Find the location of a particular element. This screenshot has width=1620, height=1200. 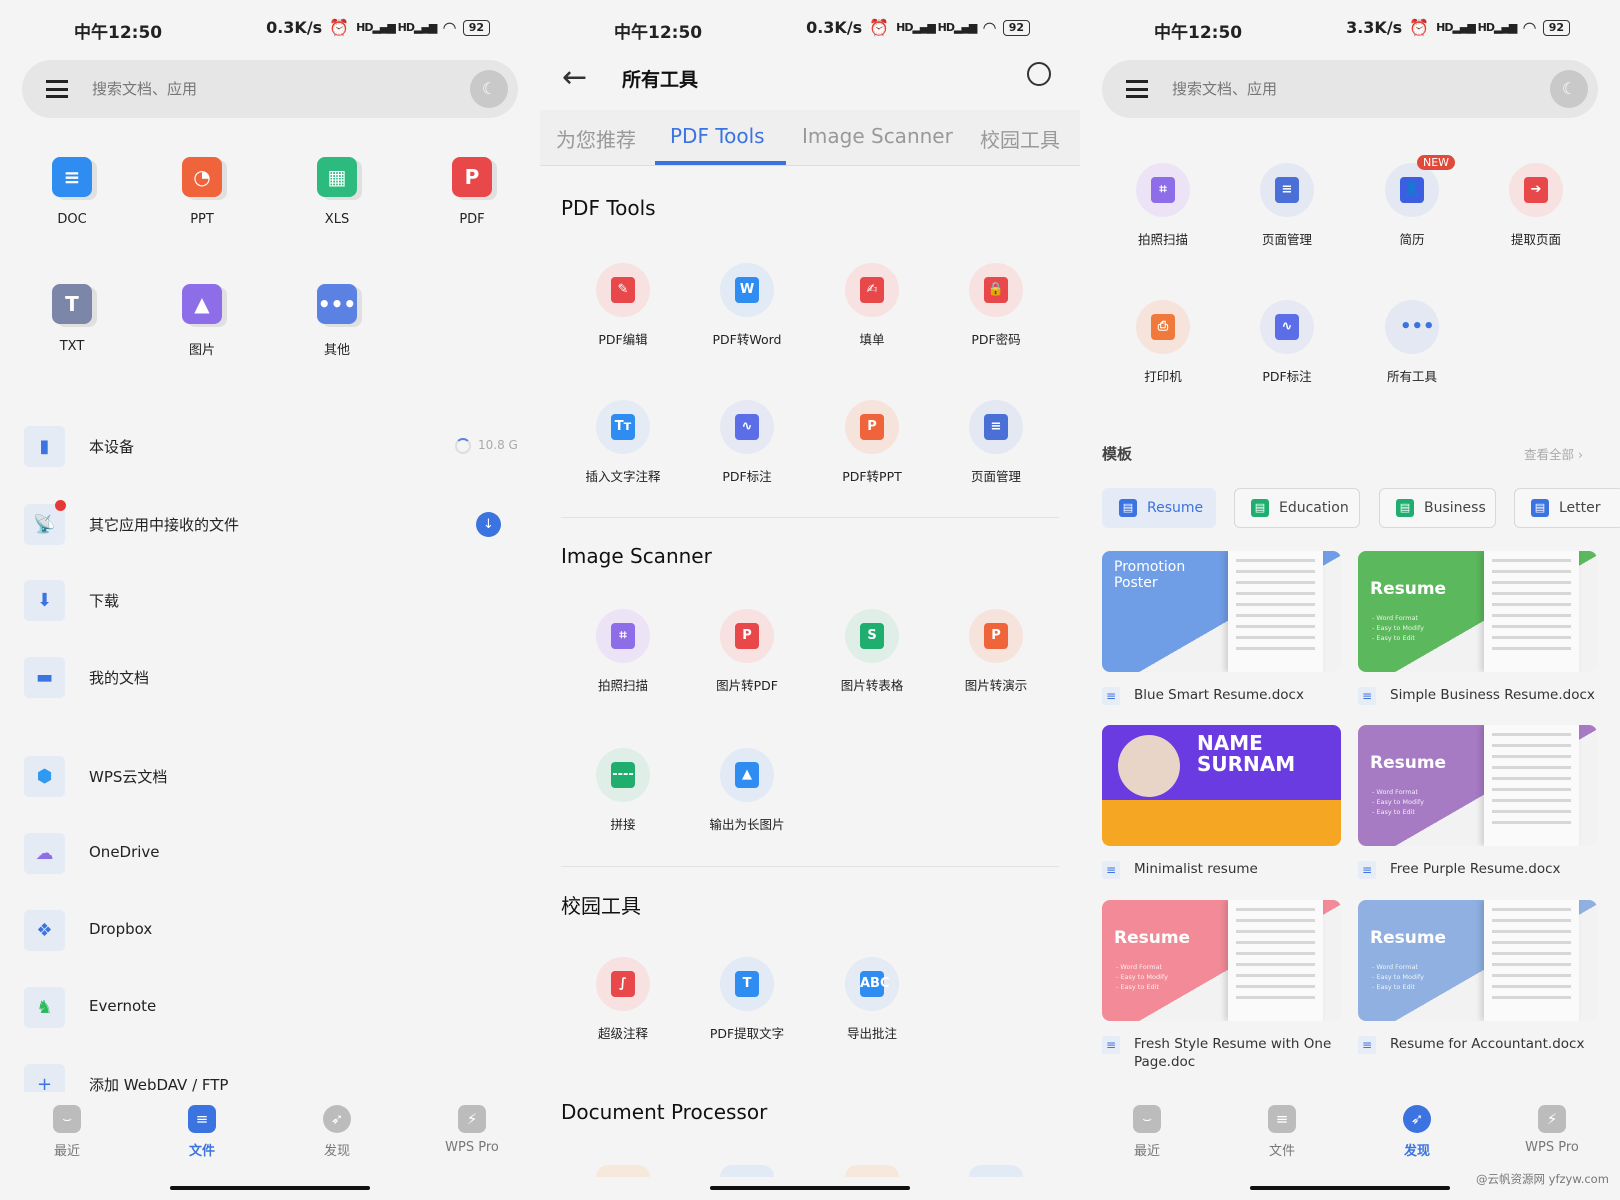

tool-item: W PDF转Word is located at coordinates (747, 305).